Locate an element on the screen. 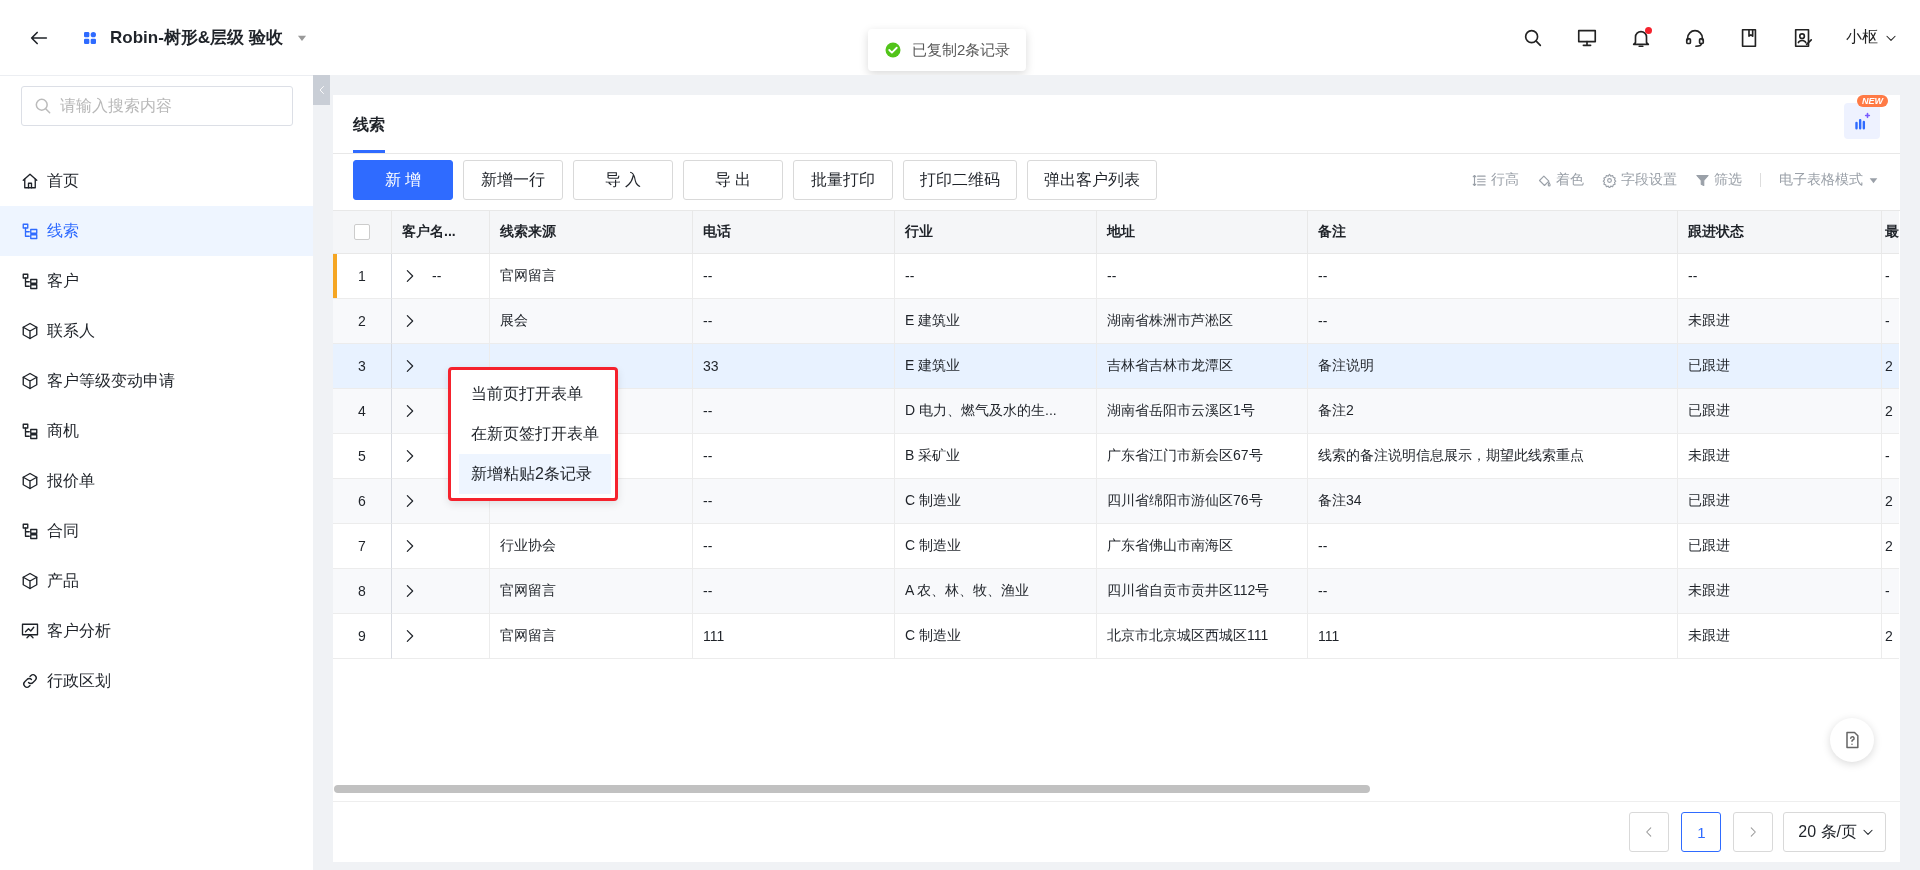 The height and width of the screenshot is (870, 1920). column-header: 最 is located at coordinates (1890, 232).